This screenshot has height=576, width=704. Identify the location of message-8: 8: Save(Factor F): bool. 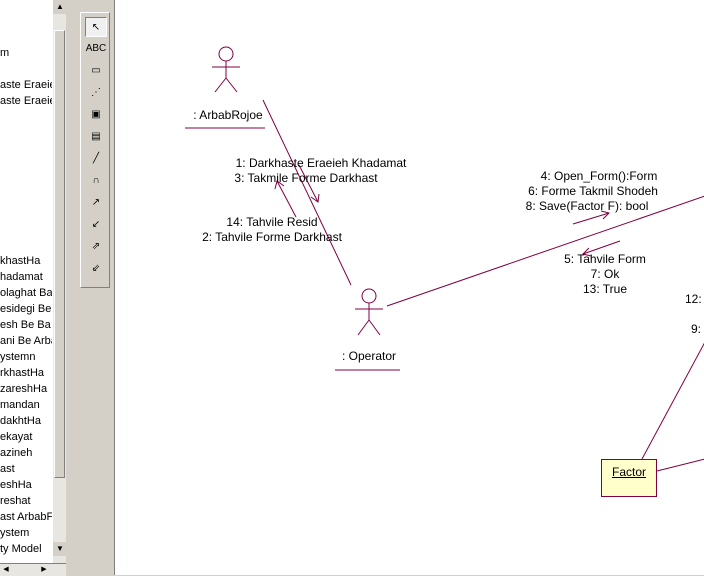
(587, 206).